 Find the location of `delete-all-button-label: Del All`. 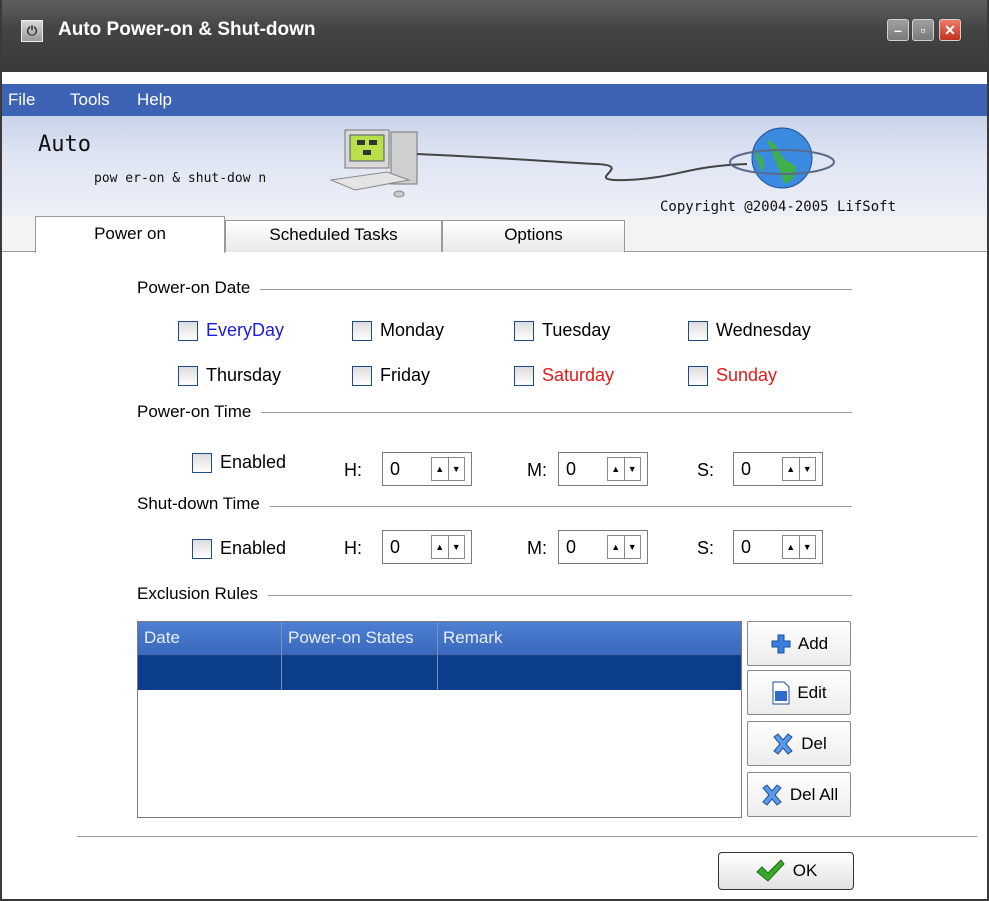

delete-all-button-label: Del All is located at coordinates (814, 794).